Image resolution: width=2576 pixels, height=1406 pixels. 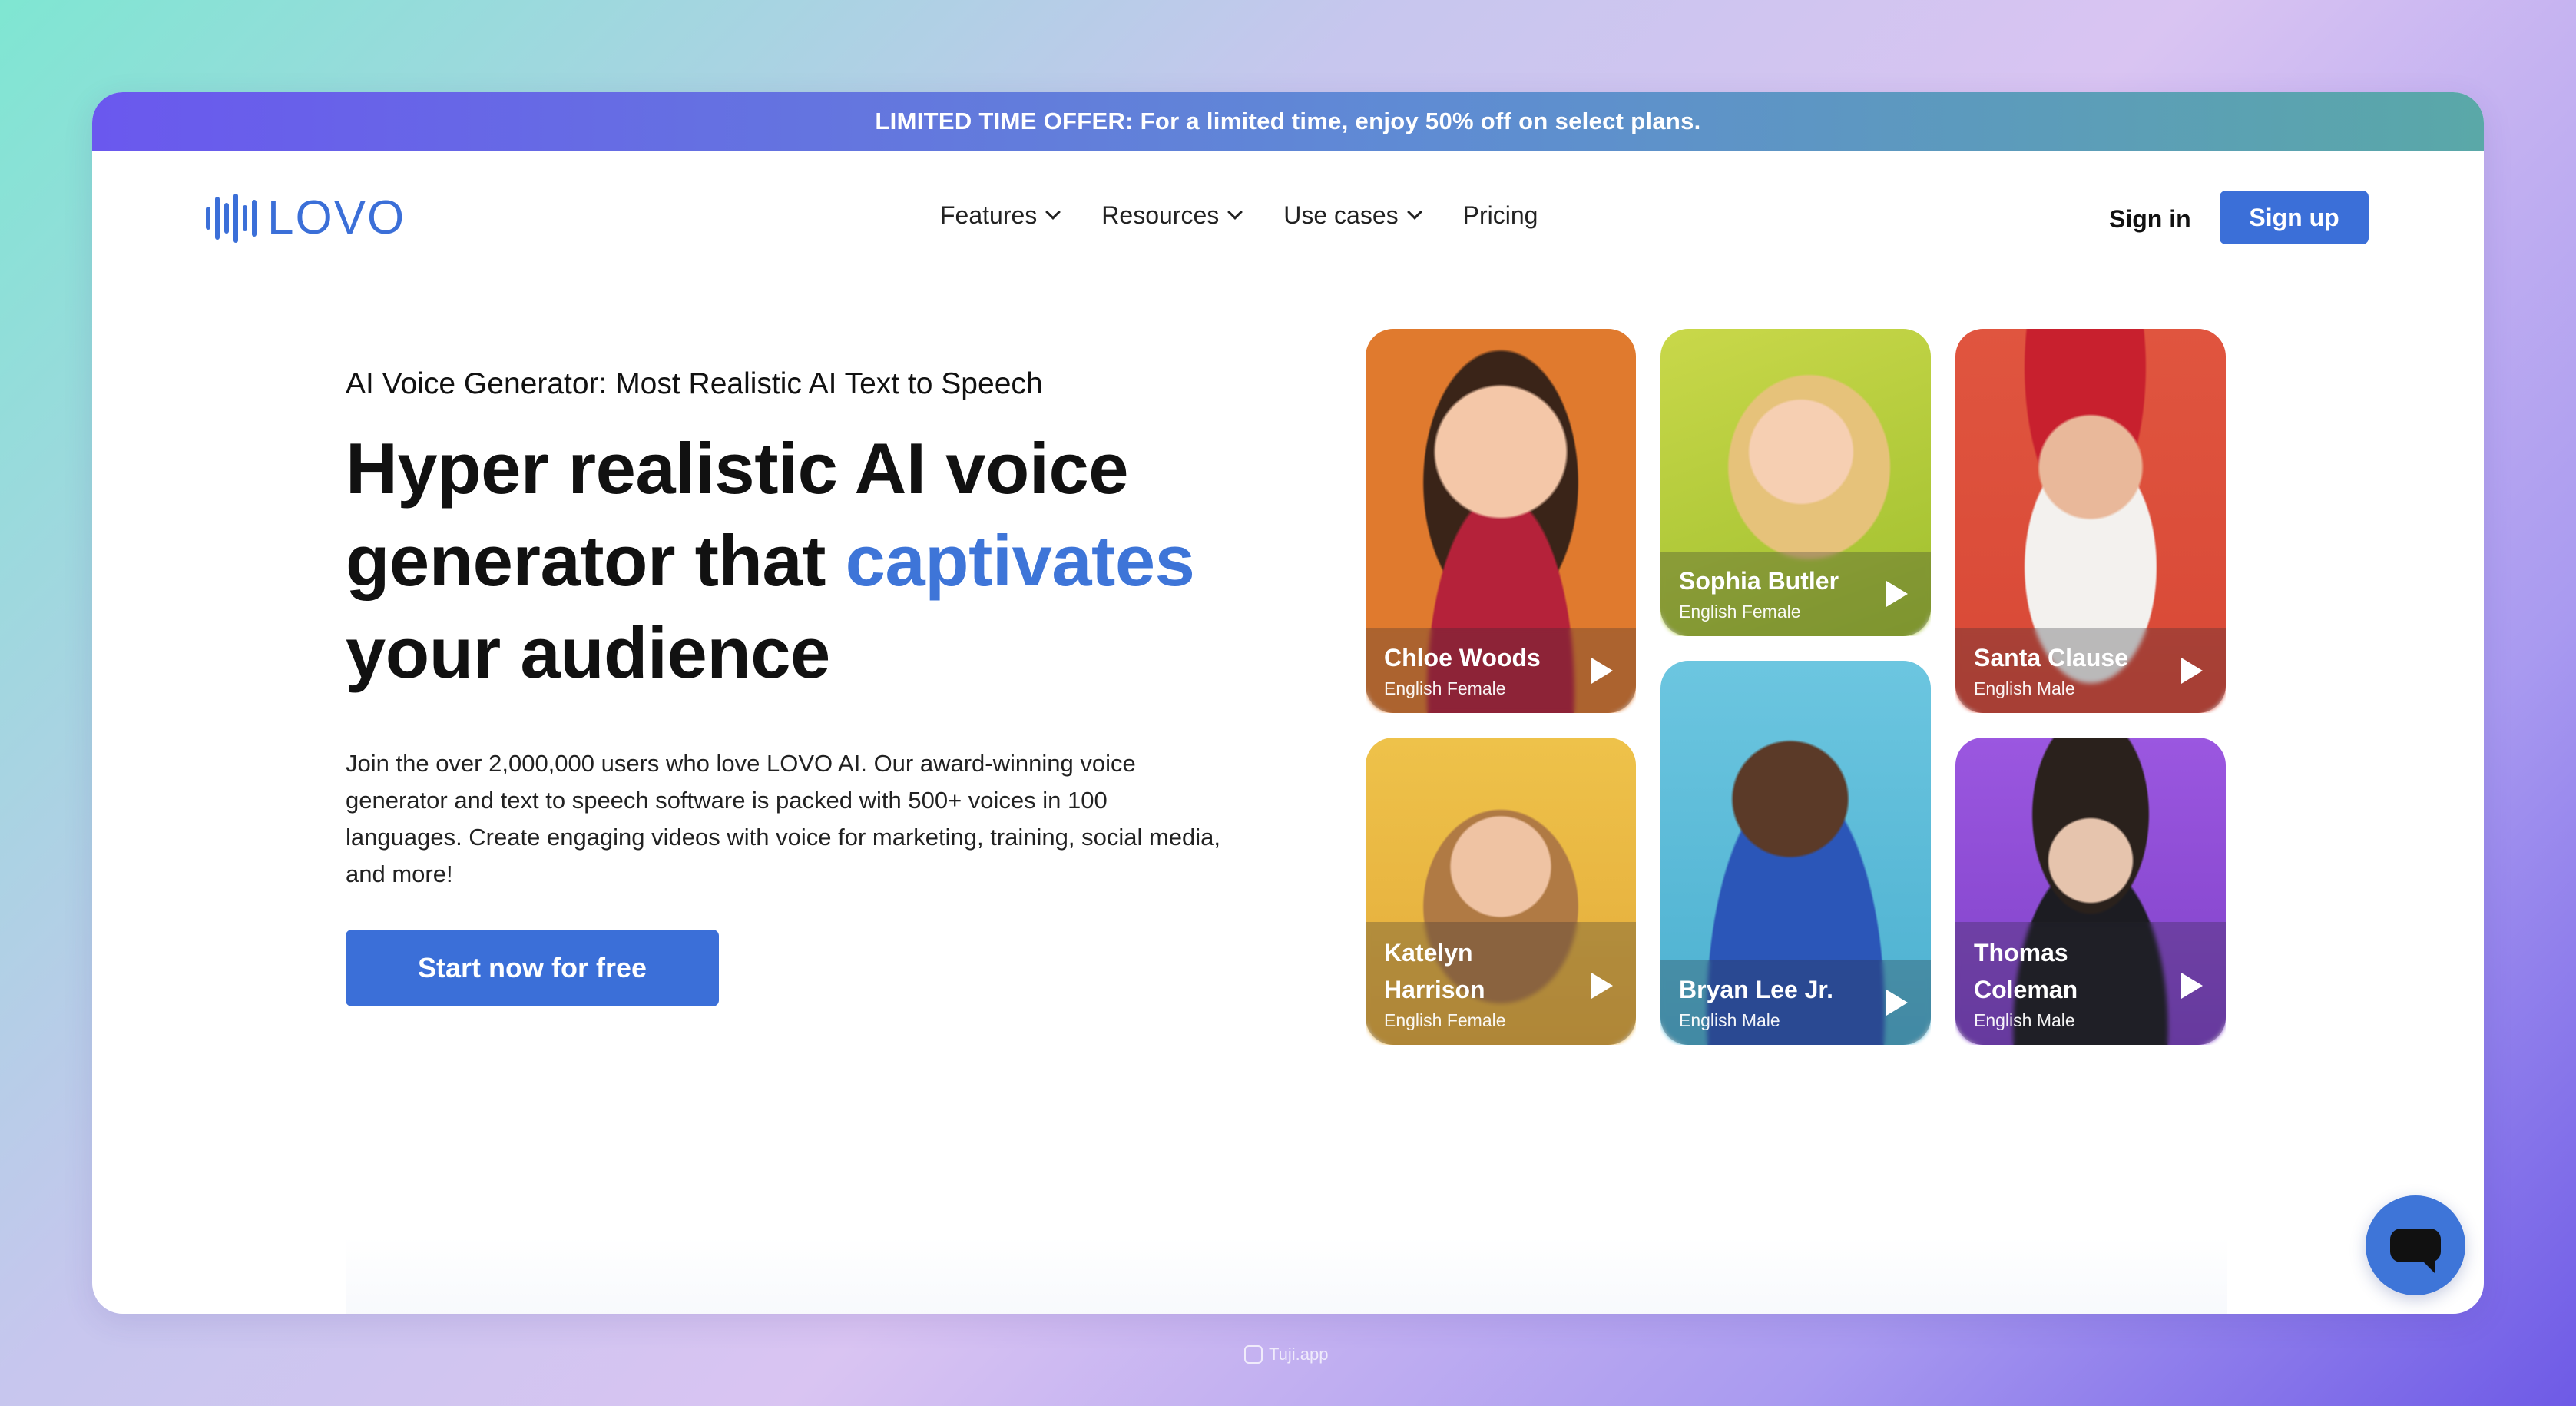 What do you see at coordinates (2295, 217) in the screenshot?
I see `sign-up-button: Sign up` at bounding box center [2295, 217].